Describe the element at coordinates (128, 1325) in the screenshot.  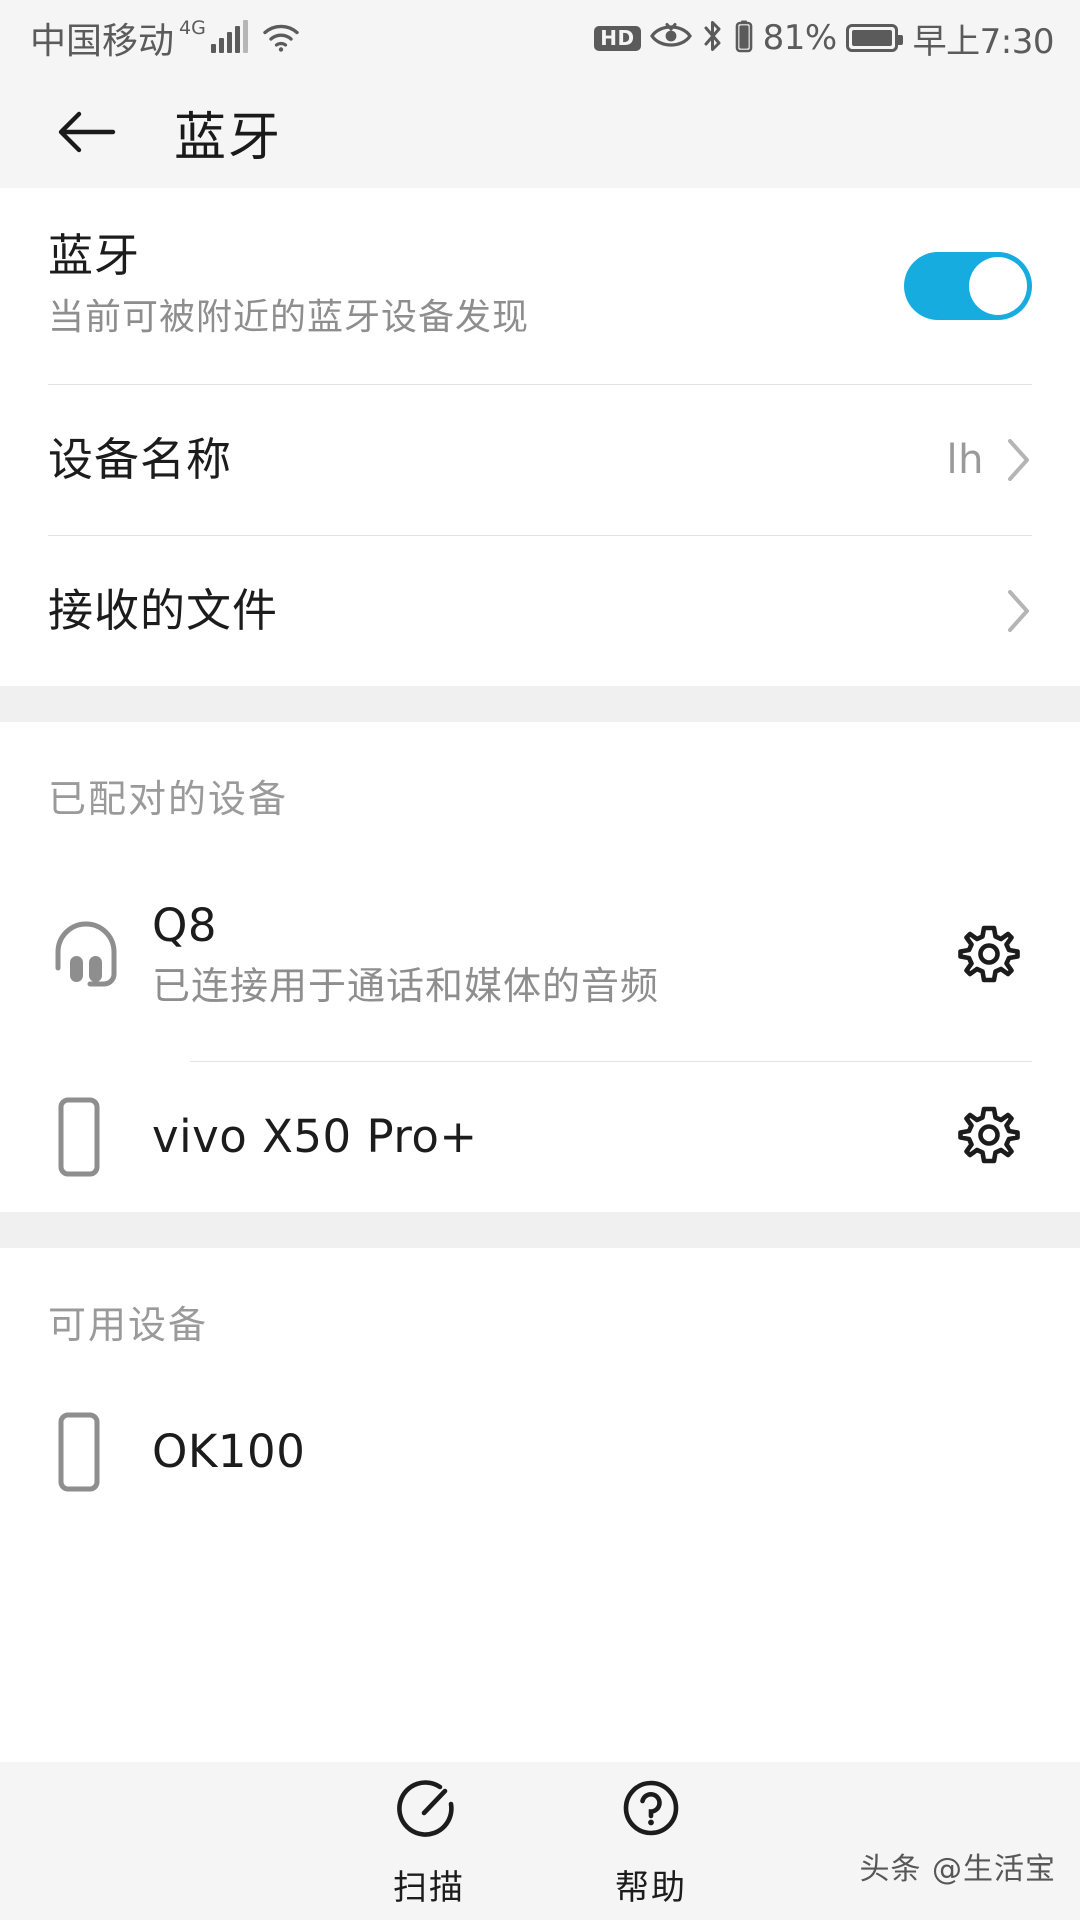
I see `available-devices-header-label: 可用设备` at that location.